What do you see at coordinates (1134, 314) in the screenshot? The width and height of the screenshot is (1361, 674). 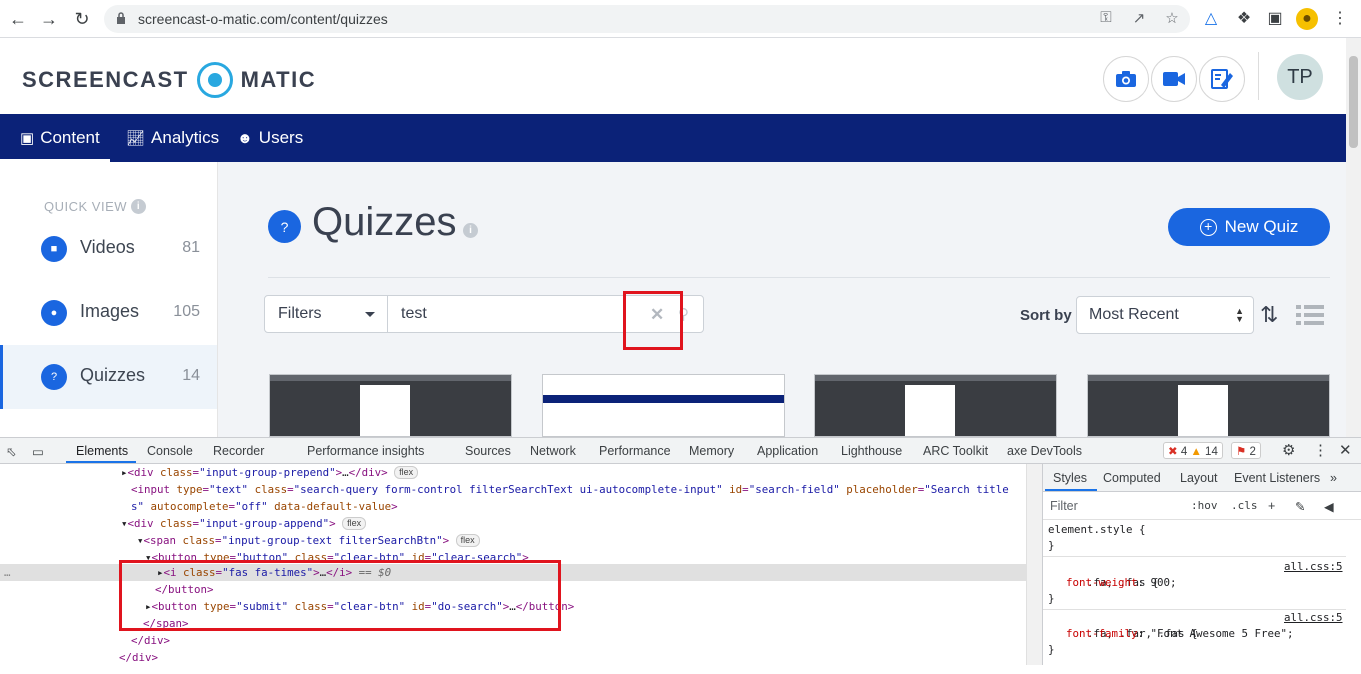 I see `sort-select-value: Most Recent` at bounding box center [1134, 314].